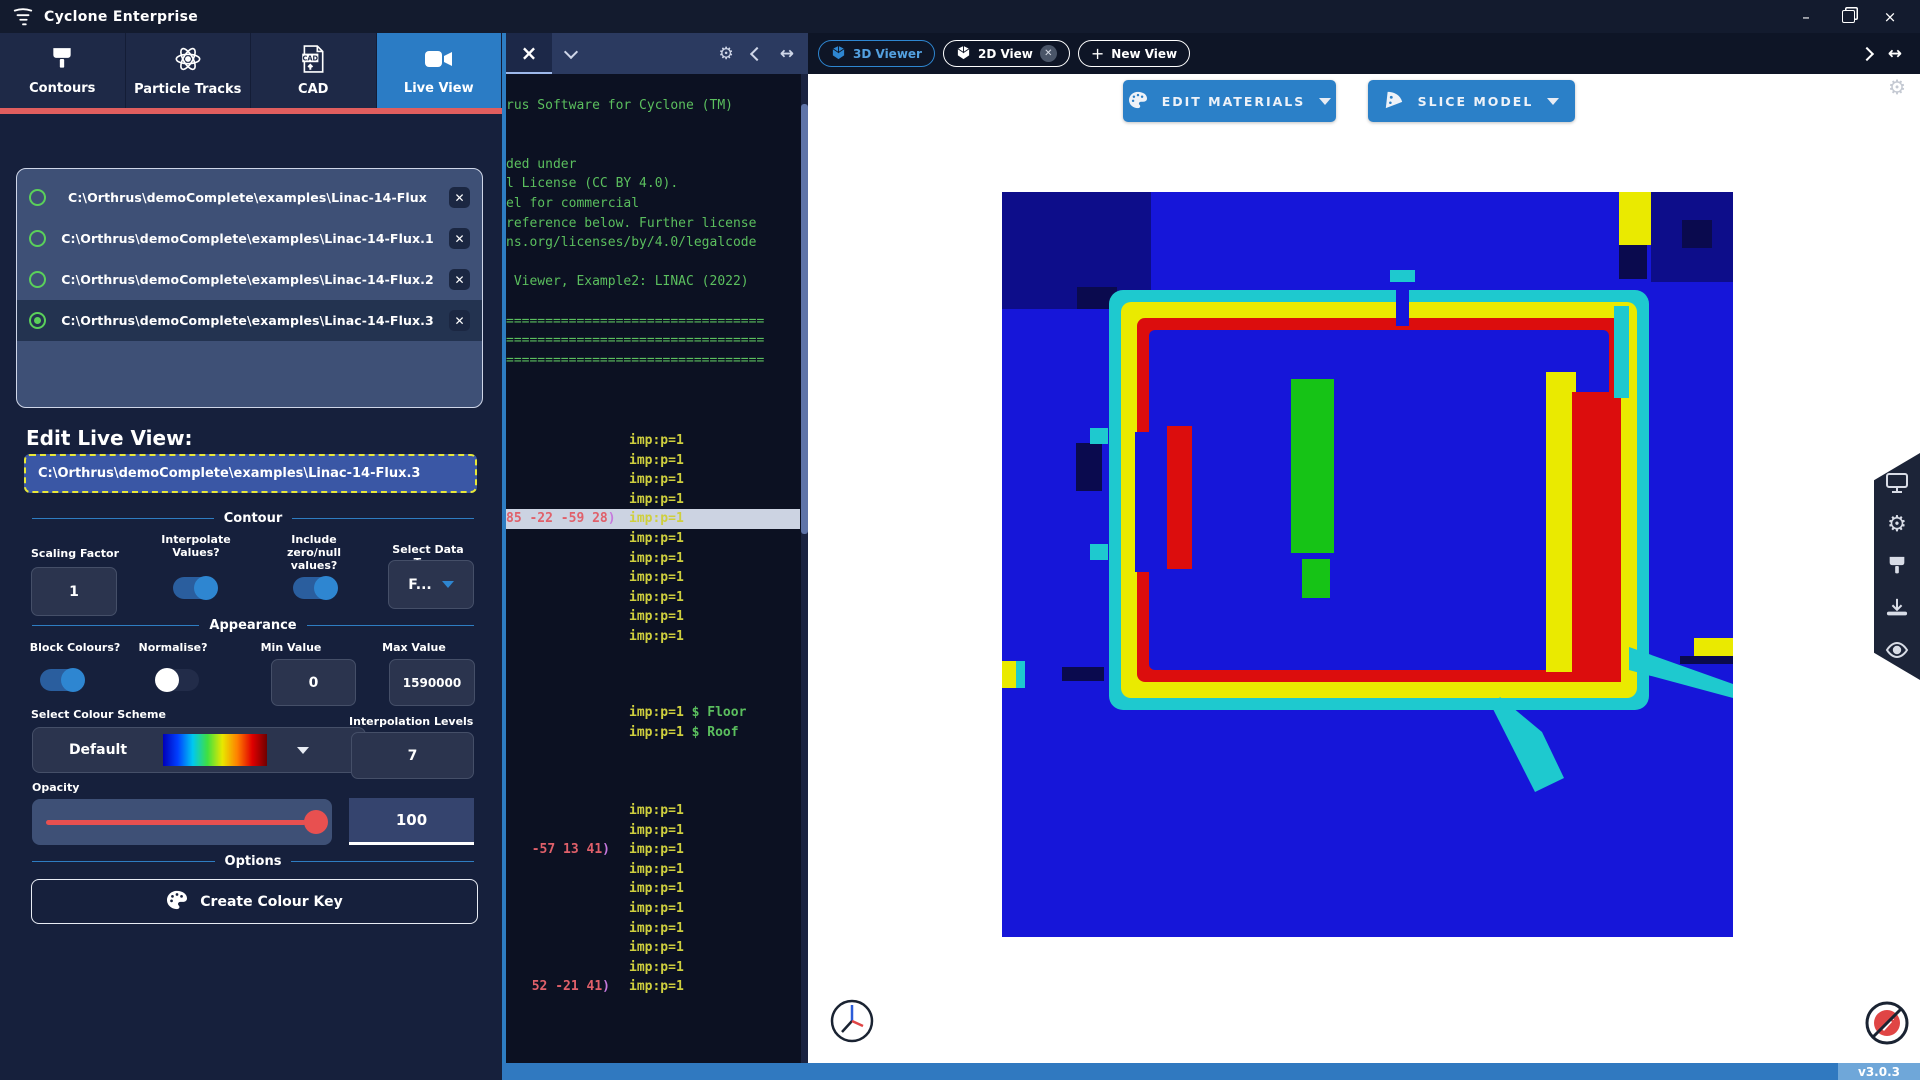 This screenshot has height=1080, width=1920. I want to click on interpolation-levels-input: 7, so click(412, 755).